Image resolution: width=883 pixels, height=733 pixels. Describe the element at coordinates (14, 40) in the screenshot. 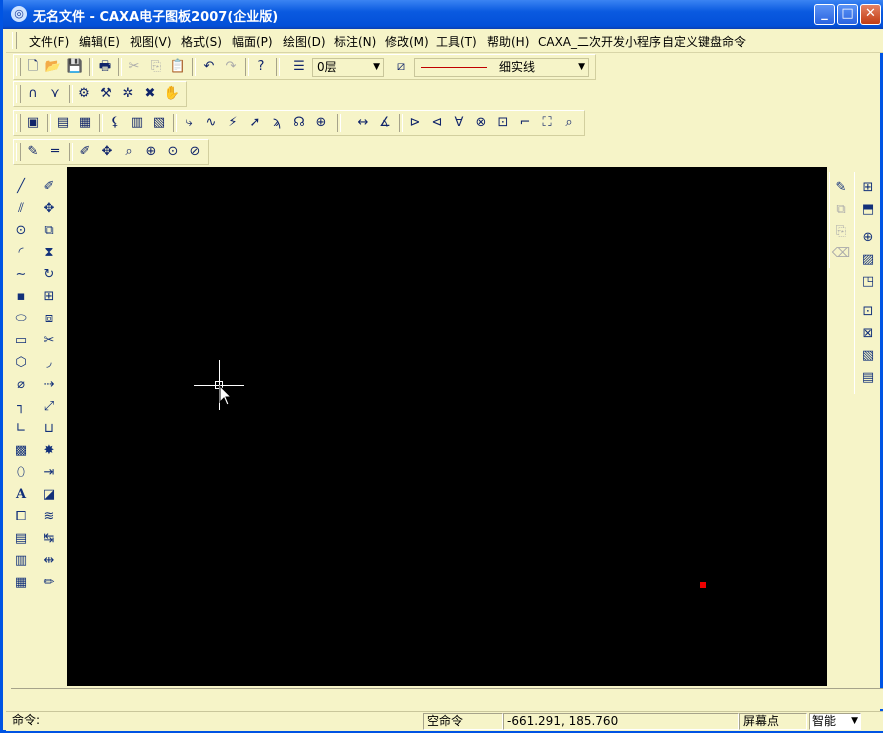

I see `menubar-grip` at that location.